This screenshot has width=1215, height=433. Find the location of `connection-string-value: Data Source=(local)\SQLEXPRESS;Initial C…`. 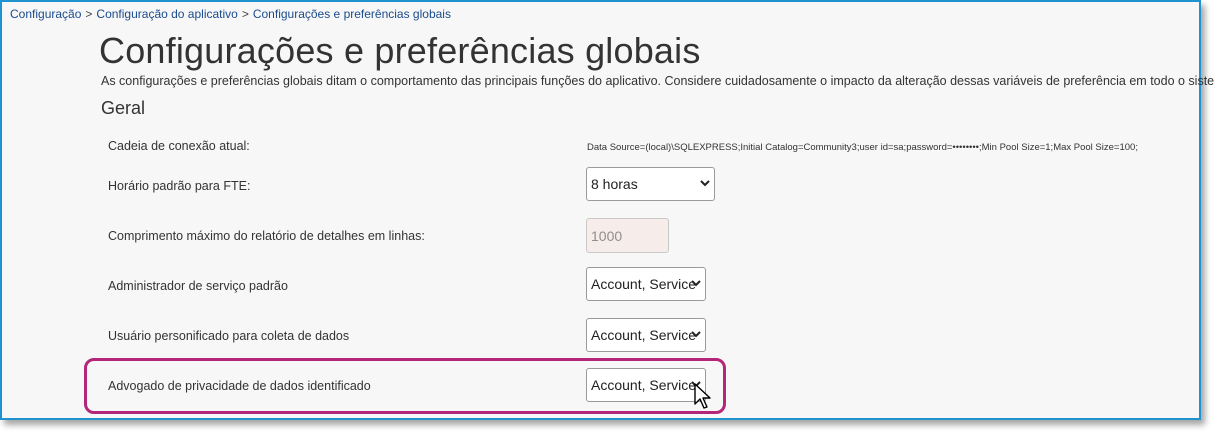

connection-string-value: Data Source=(local)\SQLEXPRESS;Initial C… is located at coordinates (862, 147).